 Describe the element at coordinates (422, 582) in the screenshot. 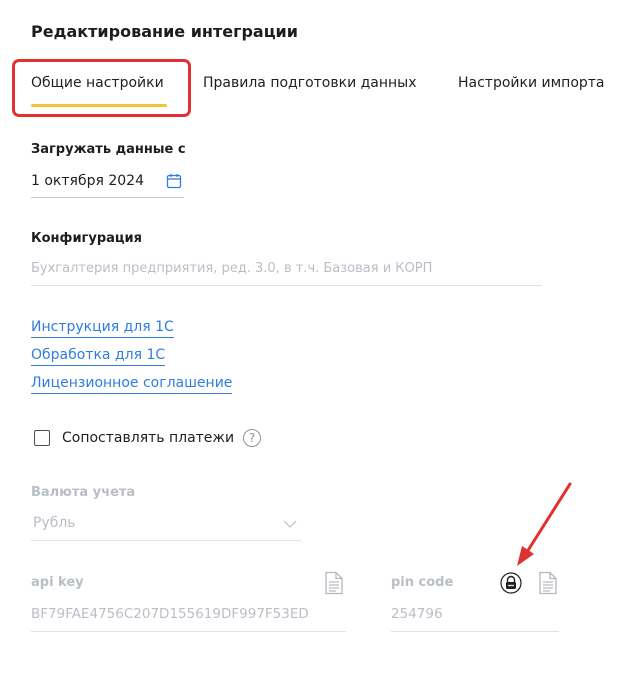

I see `pin-code-label: pin code` at that location.